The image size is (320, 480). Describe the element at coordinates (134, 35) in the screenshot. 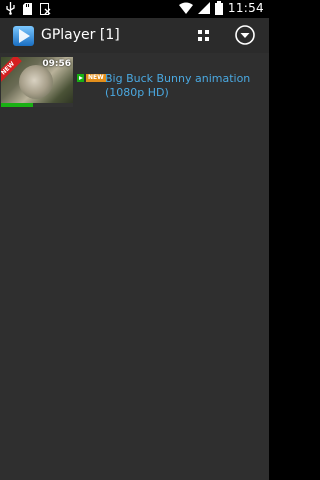

I see `app-bar: GPlayer [1]` at that location.